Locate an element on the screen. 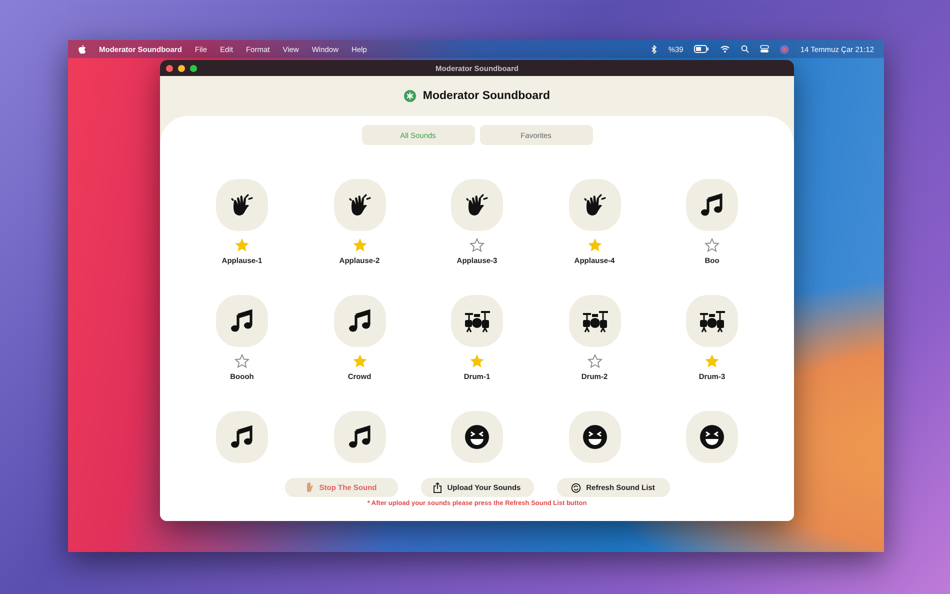  bluetooth-icon is located at coordinates (654, 49).